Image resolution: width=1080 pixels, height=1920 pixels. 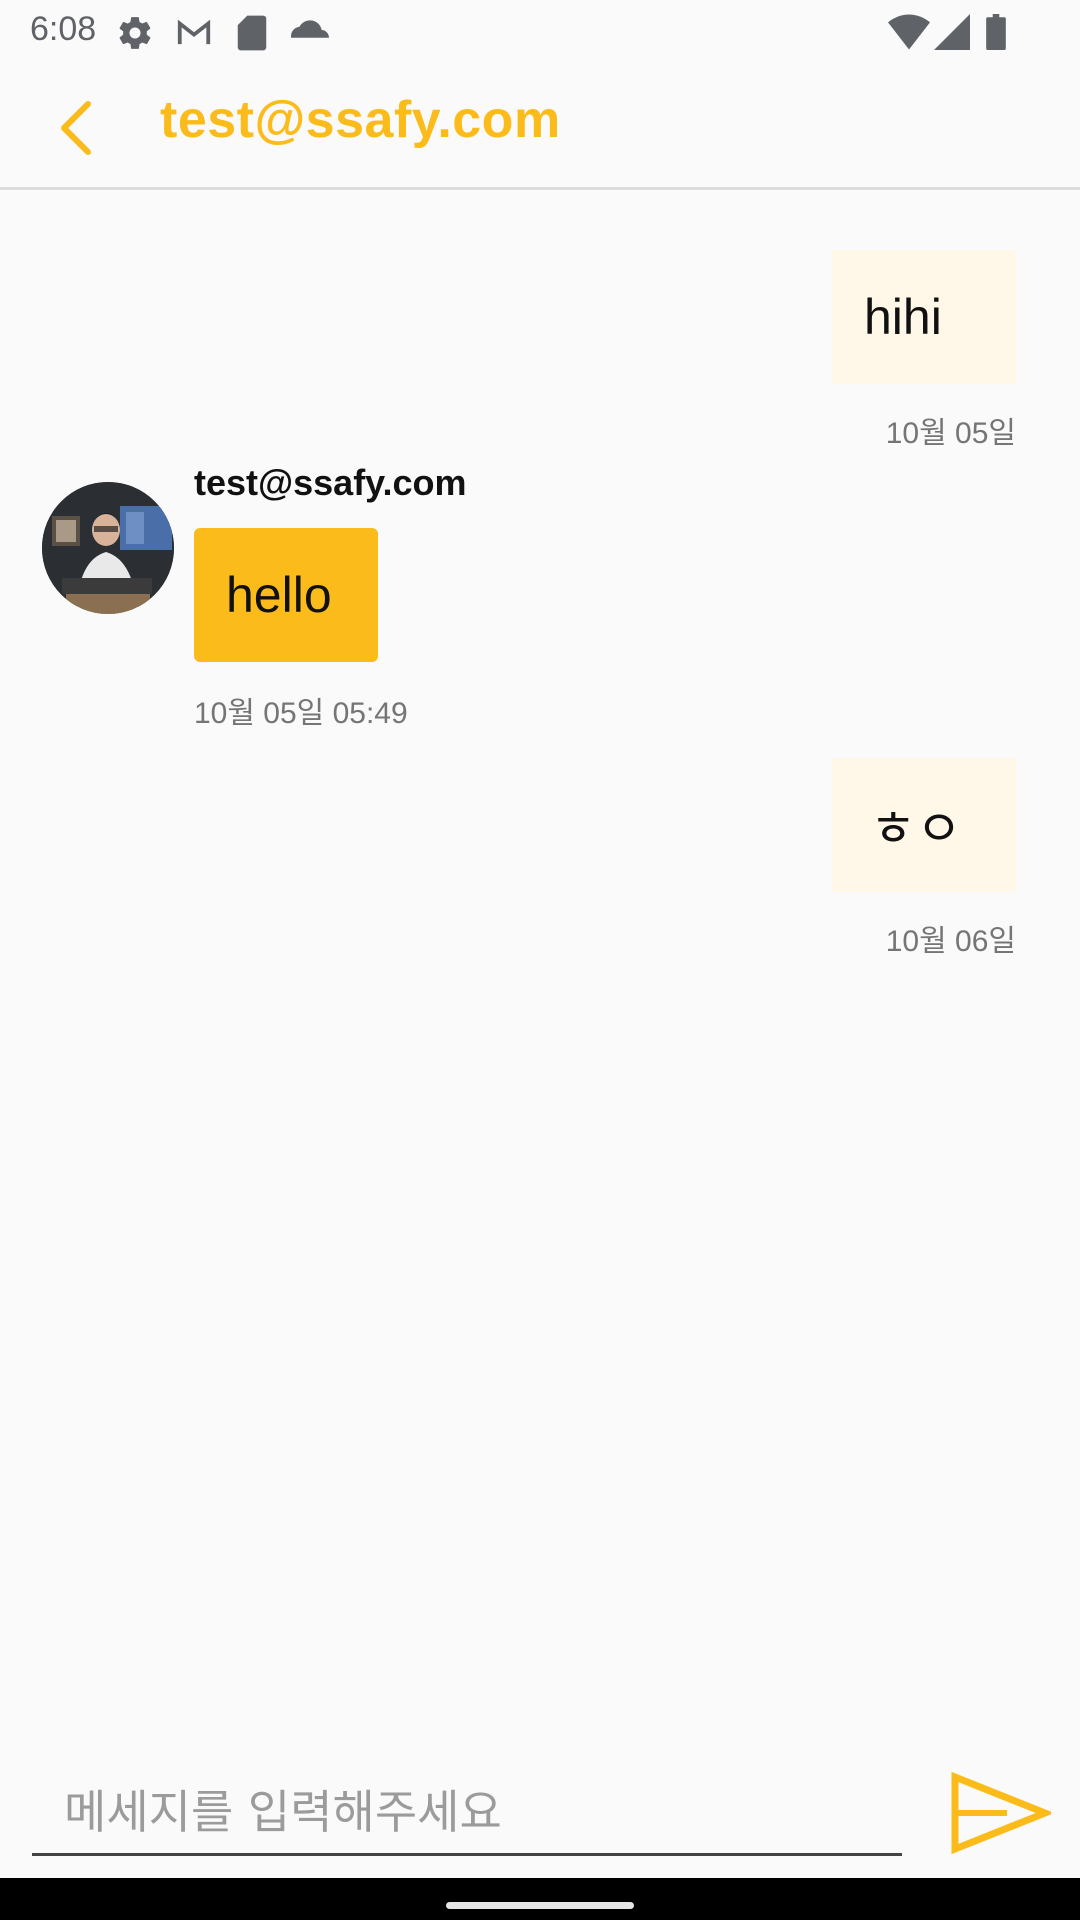 I want to click on send-button, so click(x=999, y=1813).